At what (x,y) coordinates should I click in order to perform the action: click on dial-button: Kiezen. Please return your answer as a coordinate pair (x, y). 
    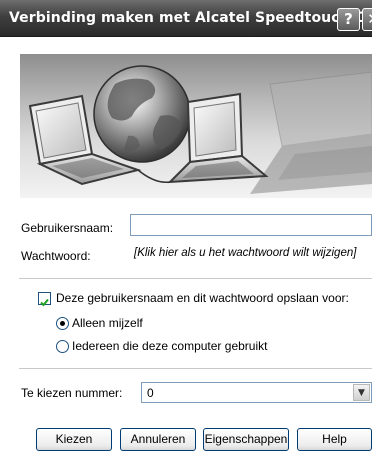
    Looking at the image, I should click on (74, 439).